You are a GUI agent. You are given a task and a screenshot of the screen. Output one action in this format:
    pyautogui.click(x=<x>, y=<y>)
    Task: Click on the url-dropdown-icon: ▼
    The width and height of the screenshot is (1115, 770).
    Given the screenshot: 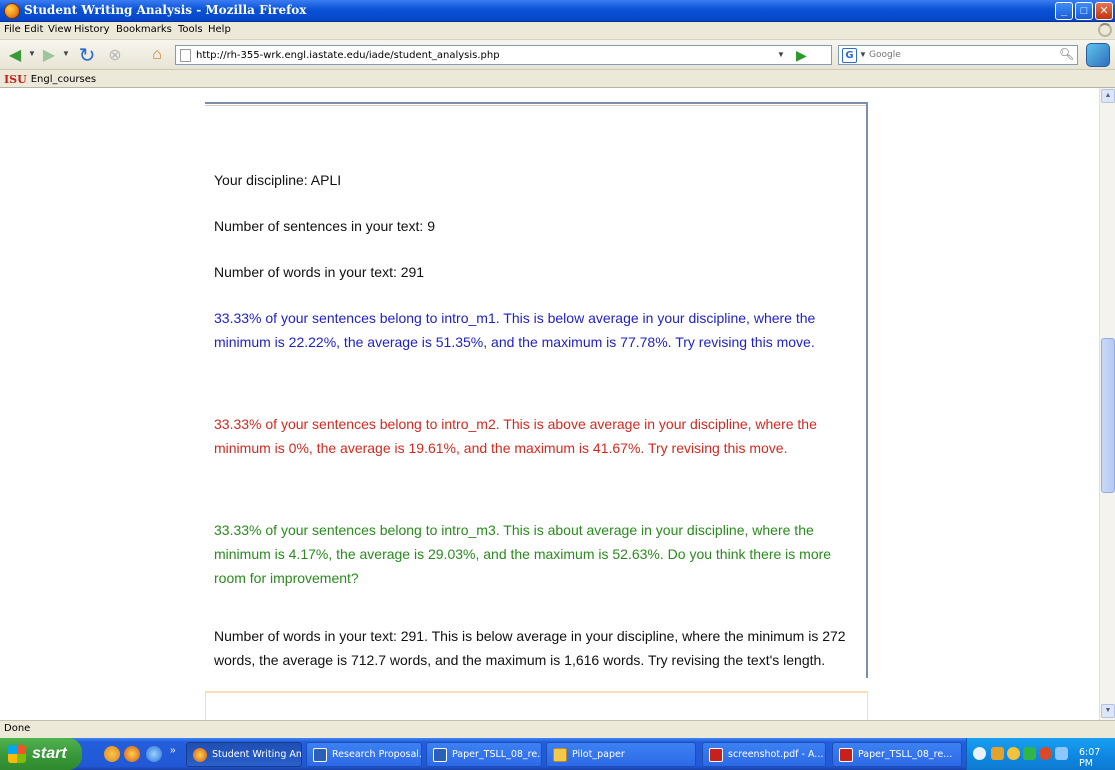 What is the action you would take?
    pyautogui.click(x=781, y=55)
    